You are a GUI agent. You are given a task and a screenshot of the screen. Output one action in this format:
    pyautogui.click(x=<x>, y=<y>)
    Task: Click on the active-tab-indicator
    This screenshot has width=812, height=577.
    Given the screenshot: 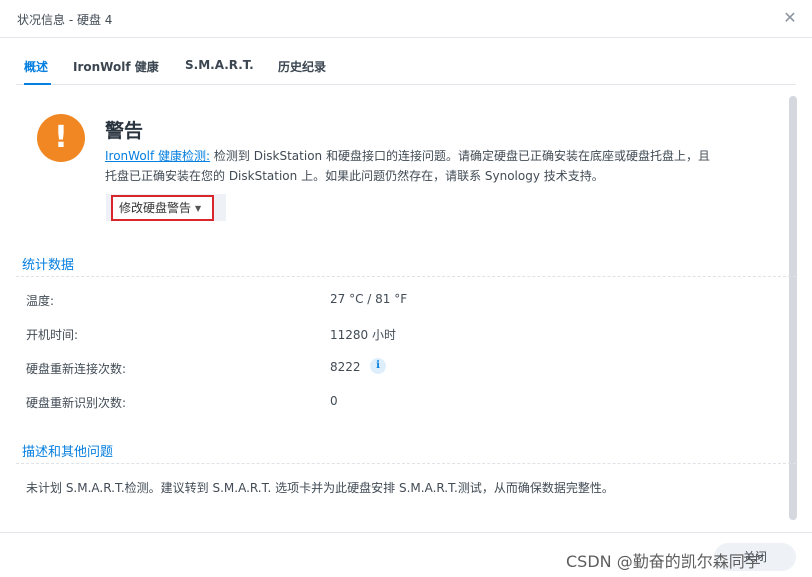 What is the action you would take?
    pyautogui.click(x=37, y=84)
    